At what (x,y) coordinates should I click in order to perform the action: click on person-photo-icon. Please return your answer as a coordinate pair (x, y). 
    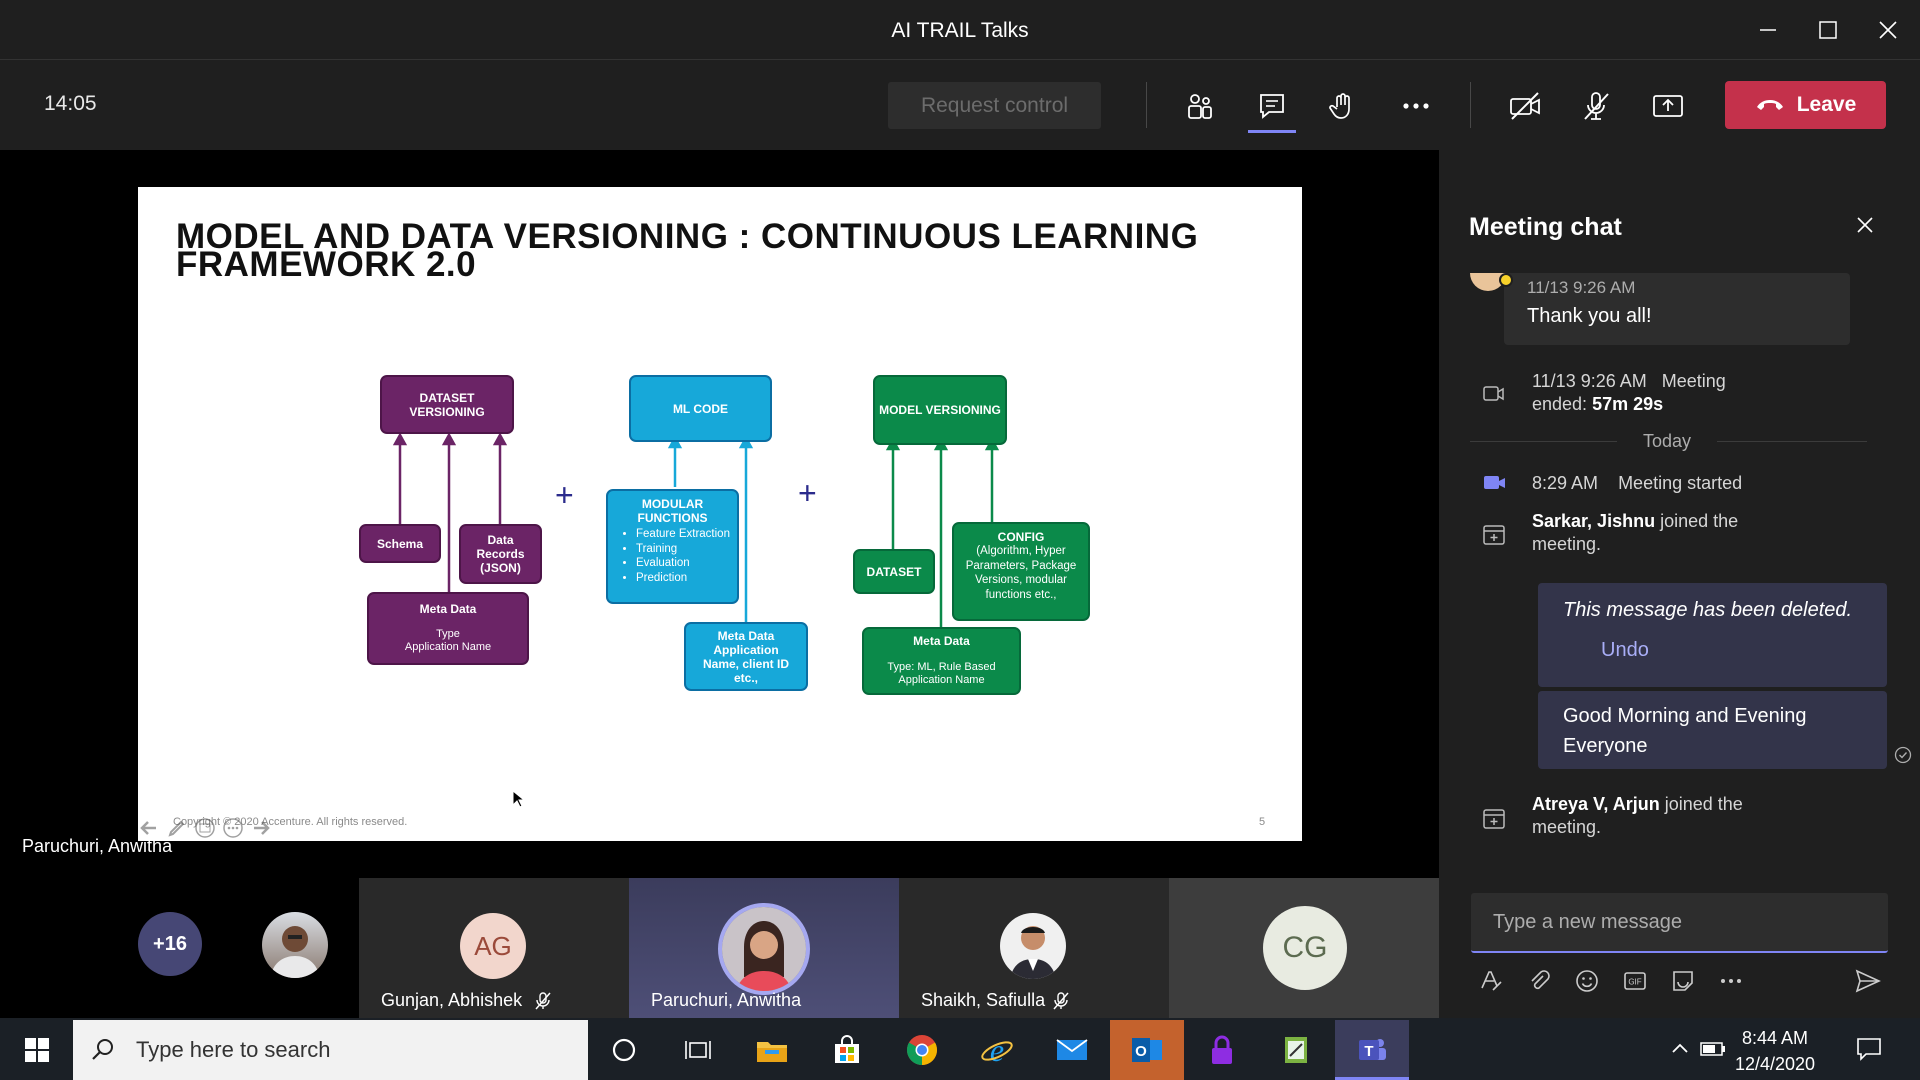
    Looking at the image, I should click on (1033, 952).